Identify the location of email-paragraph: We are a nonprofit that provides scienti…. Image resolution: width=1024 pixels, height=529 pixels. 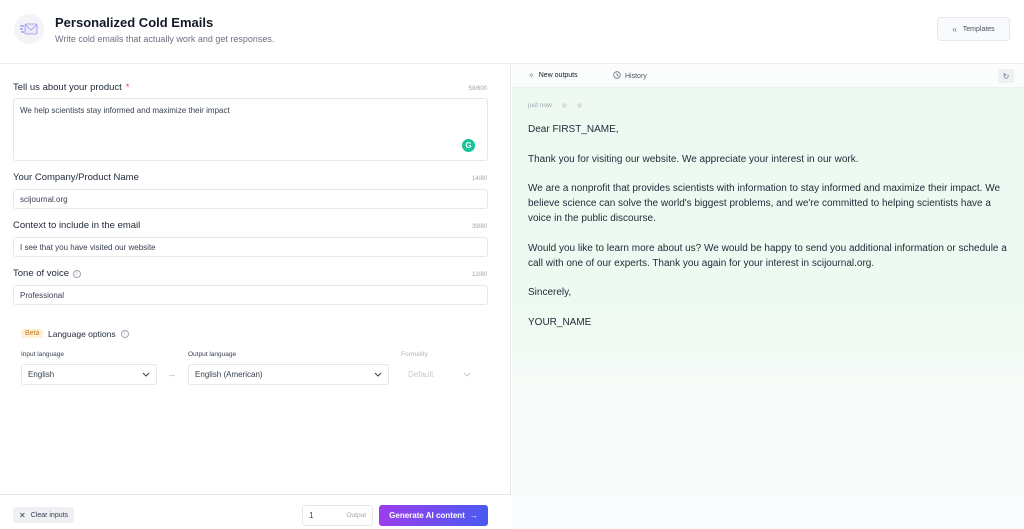
(764, 203).